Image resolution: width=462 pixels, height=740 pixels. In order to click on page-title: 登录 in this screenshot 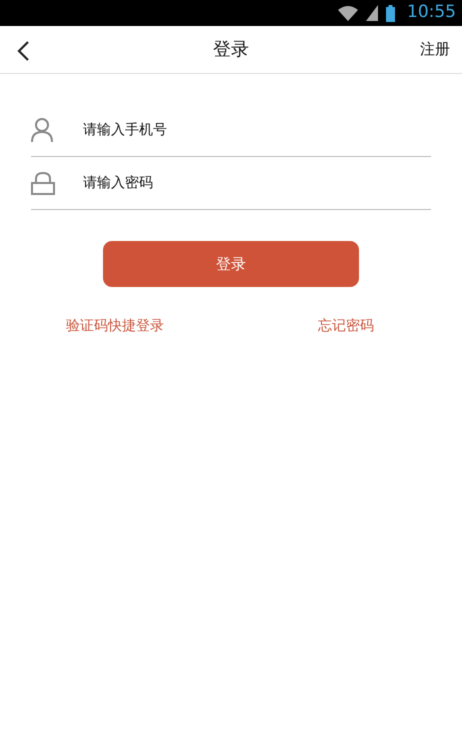, I will do `click(231, 50)`.